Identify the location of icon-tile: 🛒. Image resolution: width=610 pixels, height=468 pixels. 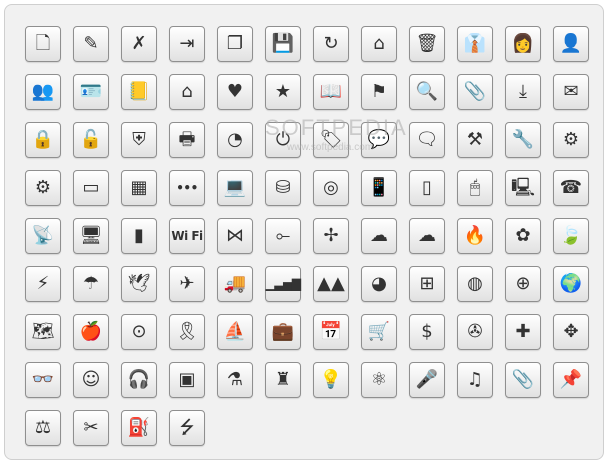
(379, 332).